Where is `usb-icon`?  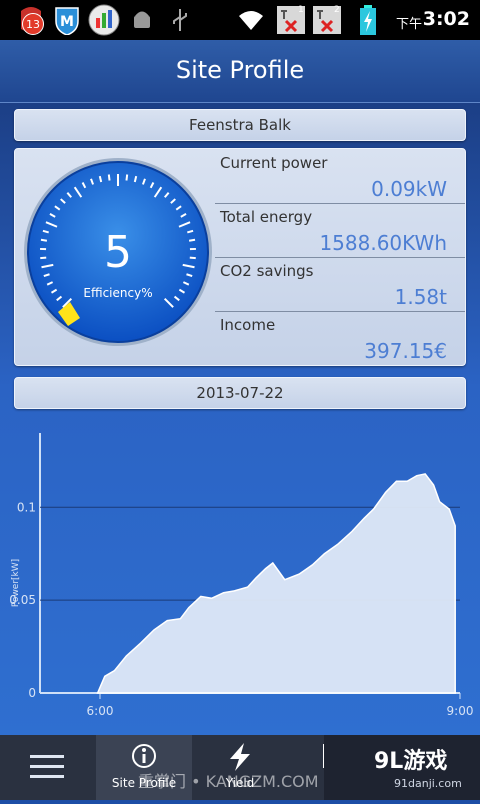 usb-icon is located at coordinates (180, 20).